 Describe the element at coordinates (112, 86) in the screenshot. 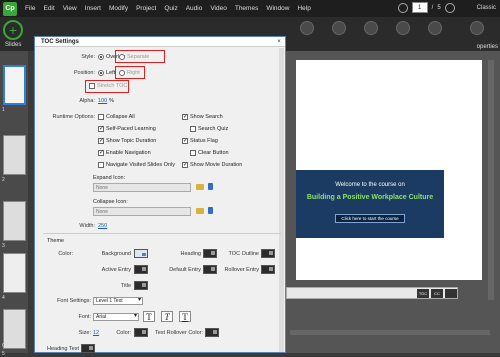

I see `stretch-toc-label: Stretch TOC` at that location.